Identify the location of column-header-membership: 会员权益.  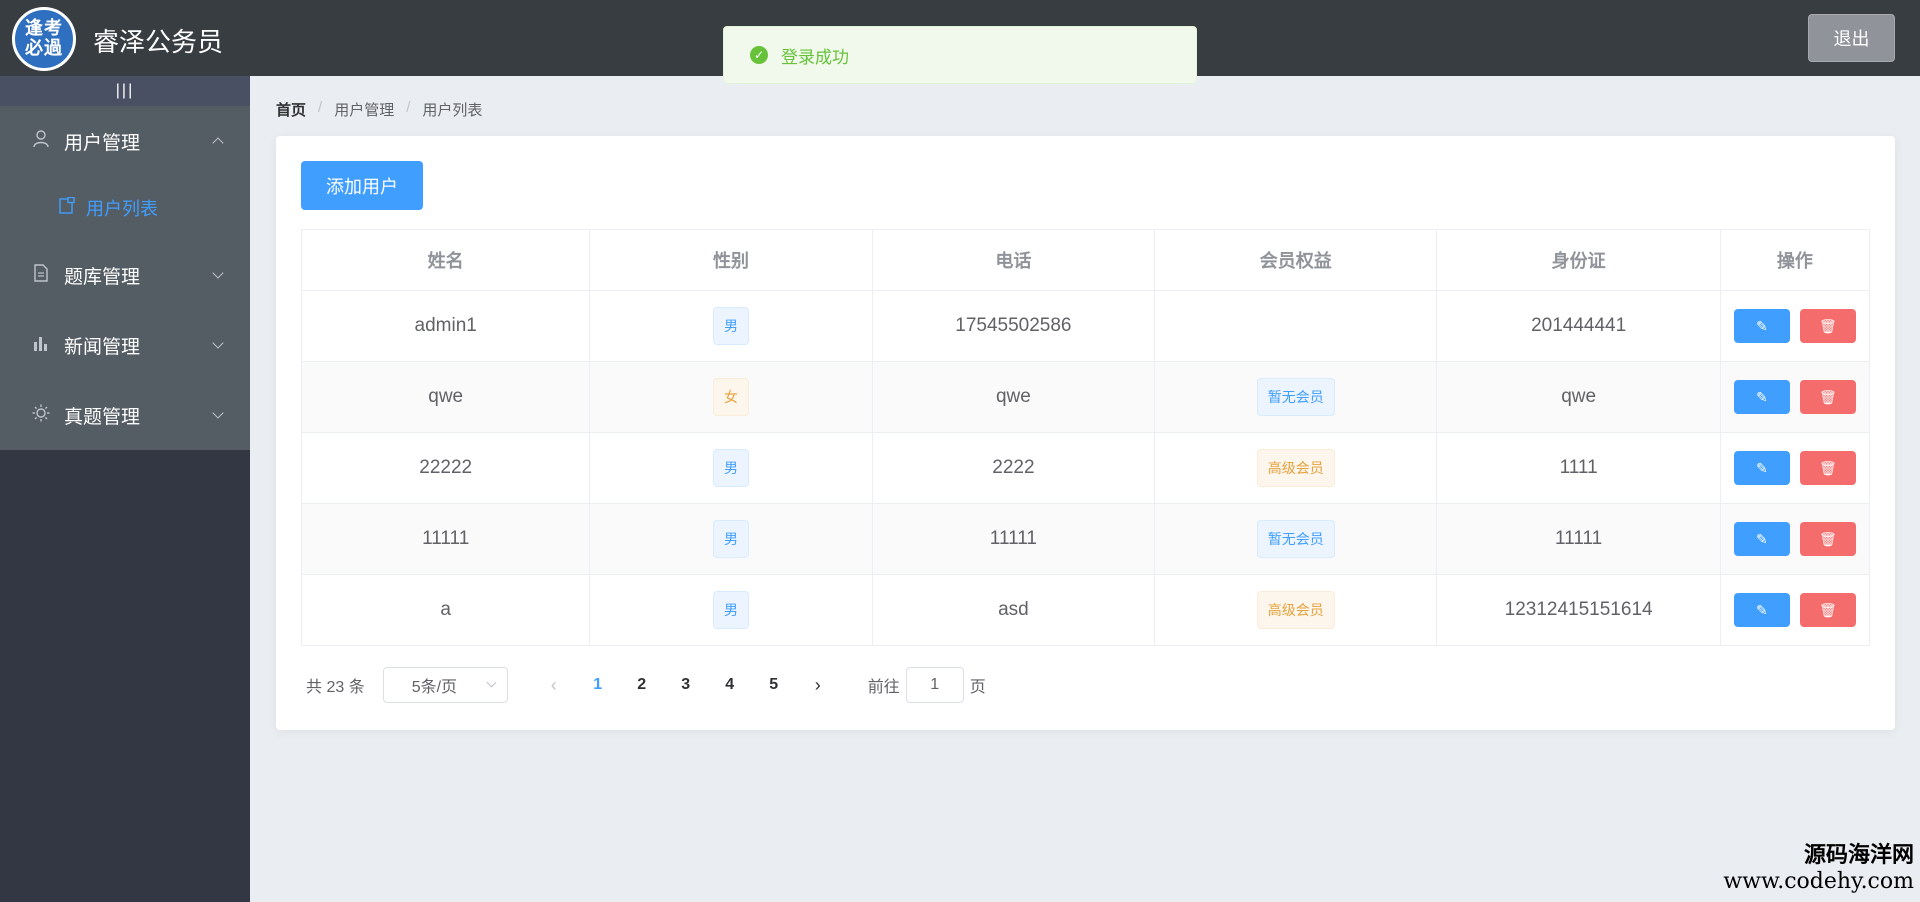
(1296, 260).